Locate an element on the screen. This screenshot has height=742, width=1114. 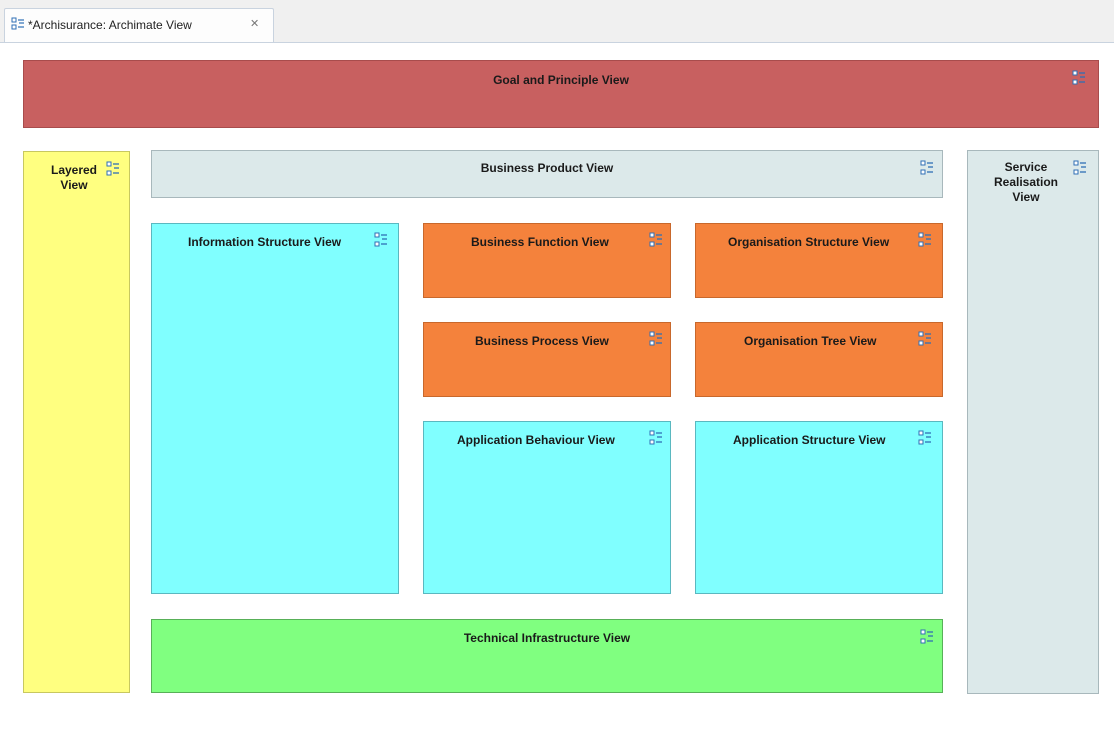
information-structure-view-label: Information Structure View is located at coordinates (265, 242).